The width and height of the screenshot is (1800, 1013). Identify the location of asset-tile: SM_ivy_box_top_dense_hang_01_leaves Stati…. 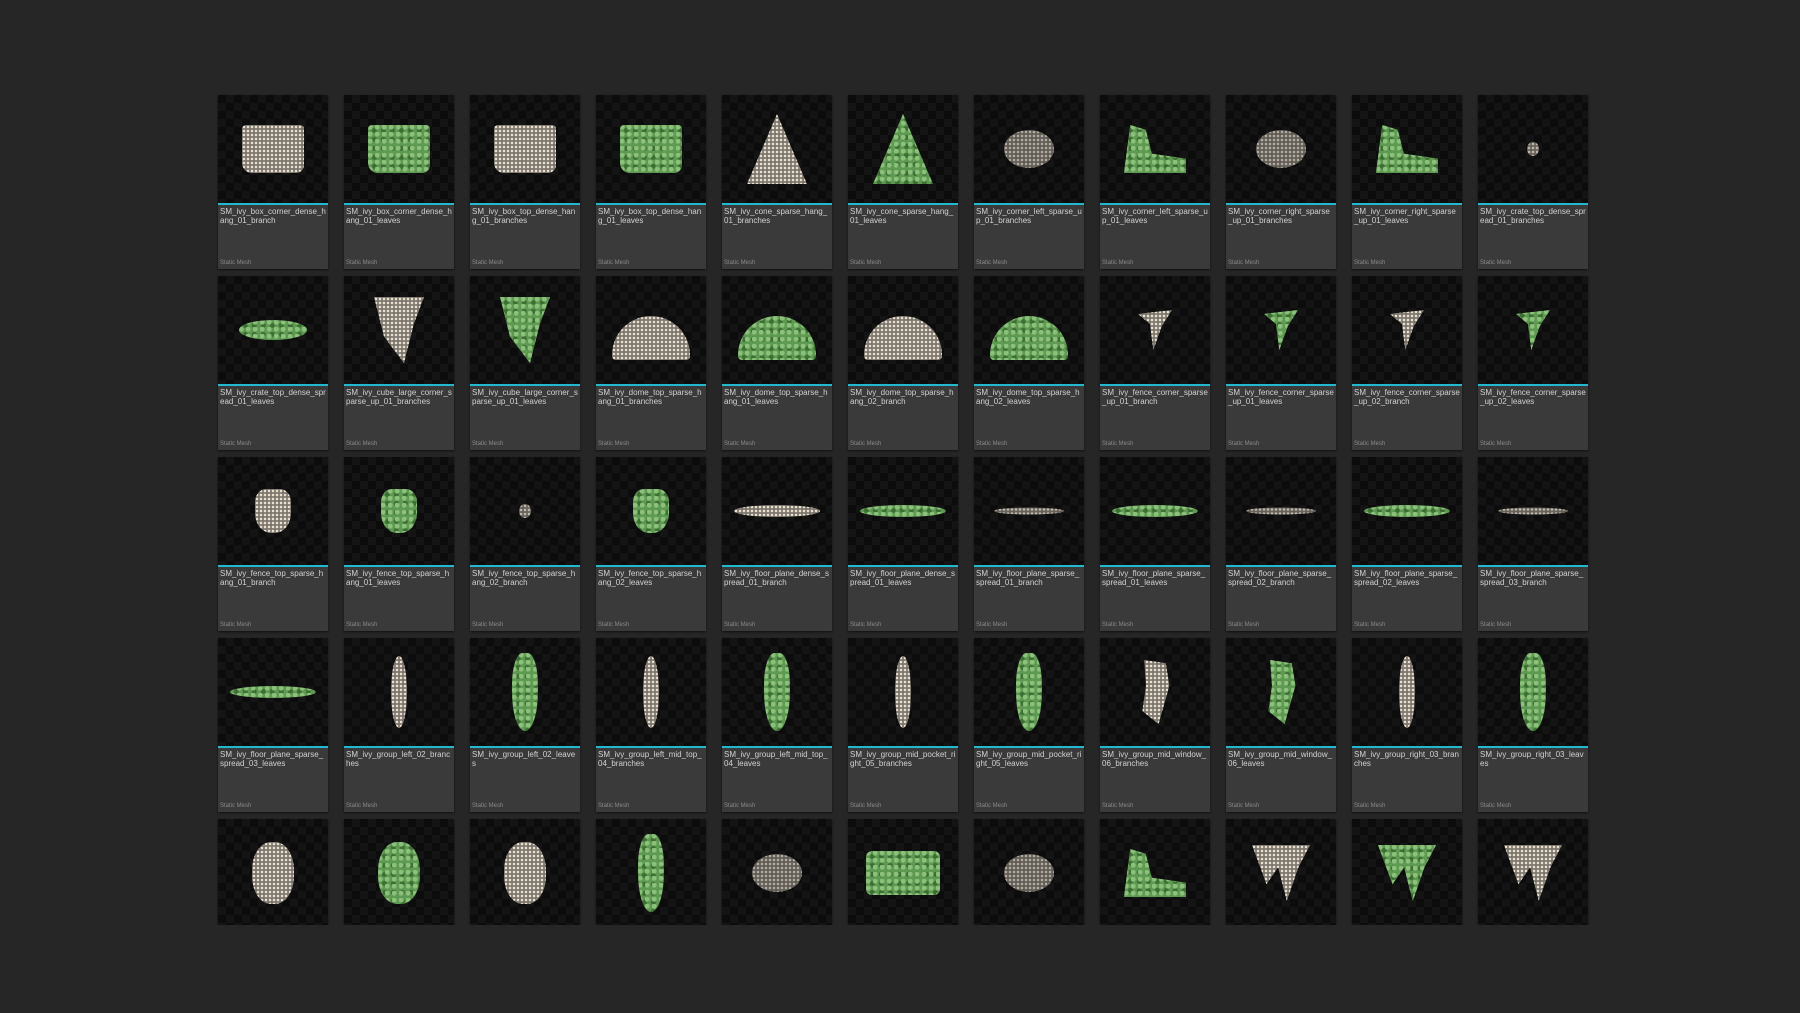
(651, 182).